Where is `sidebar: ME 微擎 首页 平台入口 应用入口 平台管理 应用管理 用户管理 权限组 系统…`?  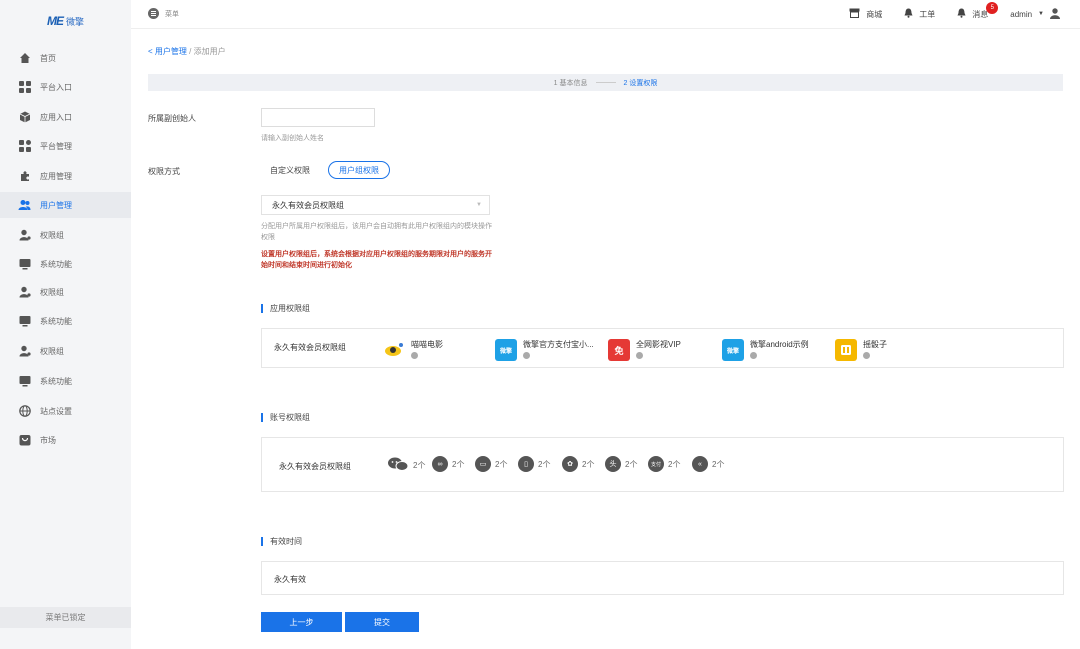
sidebar: ME 微擎 首页 平台入口 应用入口 平台管理 应用管理 用户管理 权限组 系统… is located at coordinates (65, 324).